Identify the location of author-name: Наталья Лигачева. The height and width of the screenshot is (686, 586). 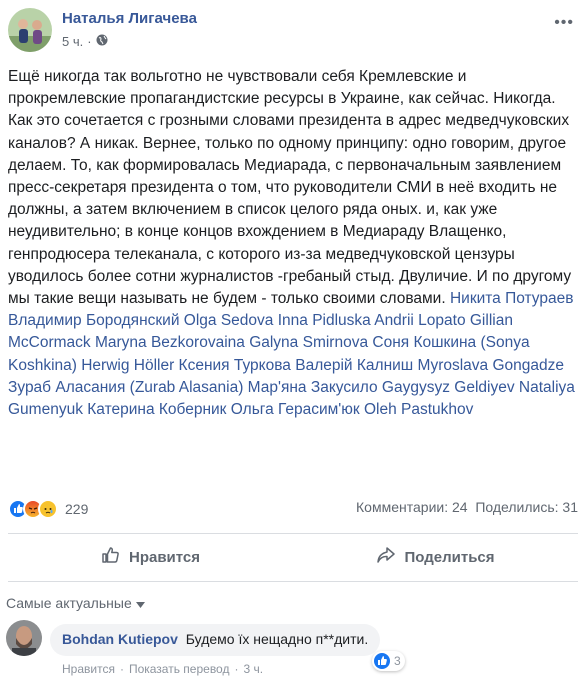
(129, 18).